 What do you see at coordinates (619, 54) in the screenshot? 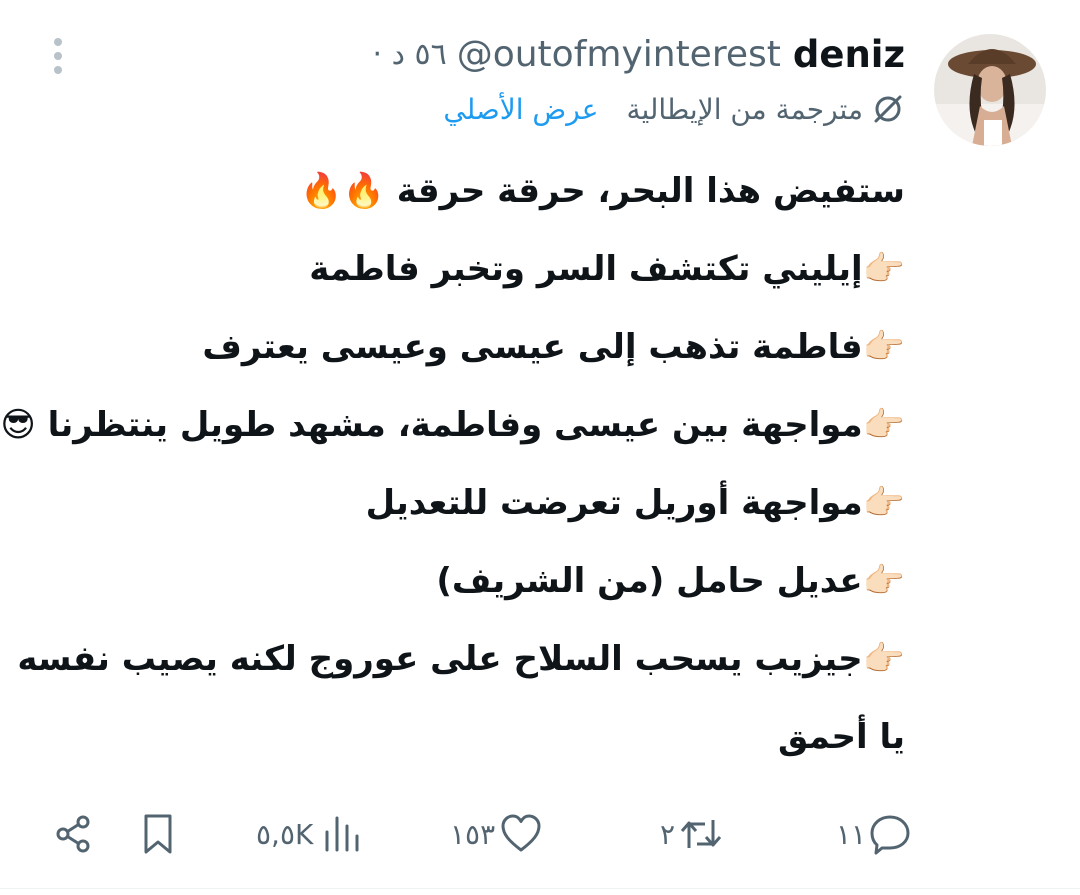
I see `author-handle: @outofmyinterest` at bounding box center [619, 54].